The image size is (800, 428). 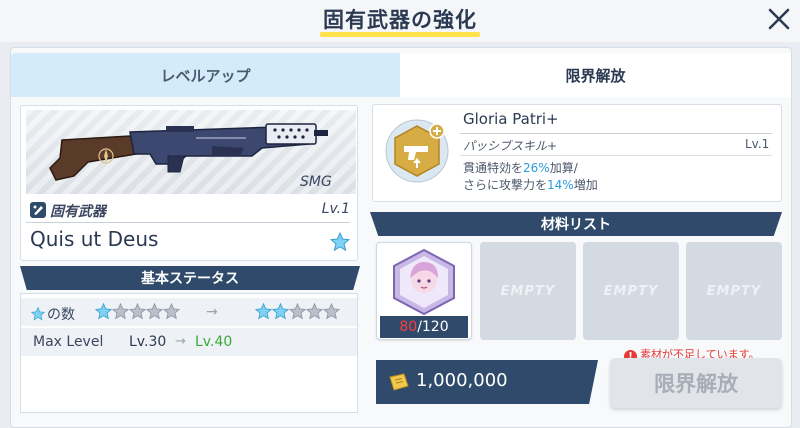 What do you see at coordinates (505, 185) in the screenshot?
I see `desc-text: さらに攻撃力を` at bounding box center [505, 185].